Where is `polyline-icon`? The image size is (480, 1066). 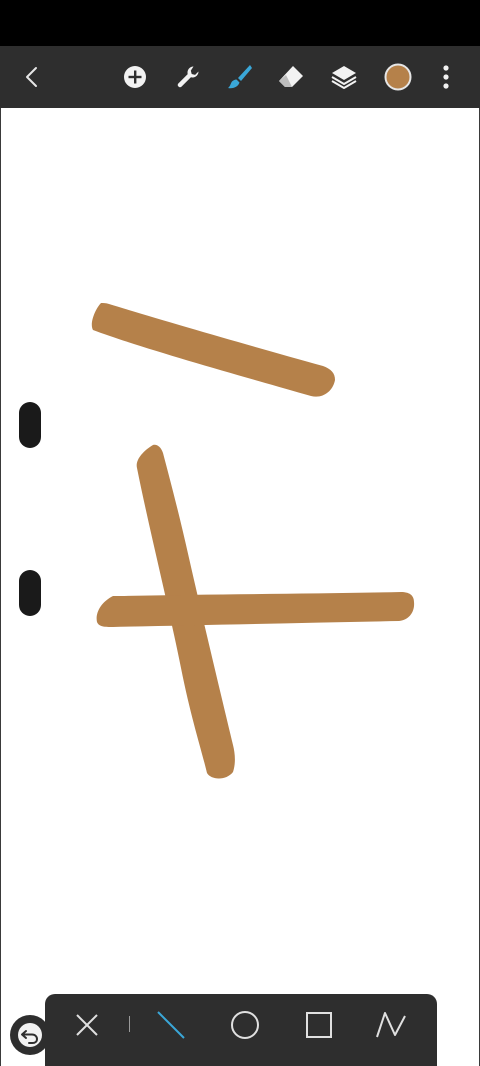 polyline-icon is located at coordinates (391, 1025).